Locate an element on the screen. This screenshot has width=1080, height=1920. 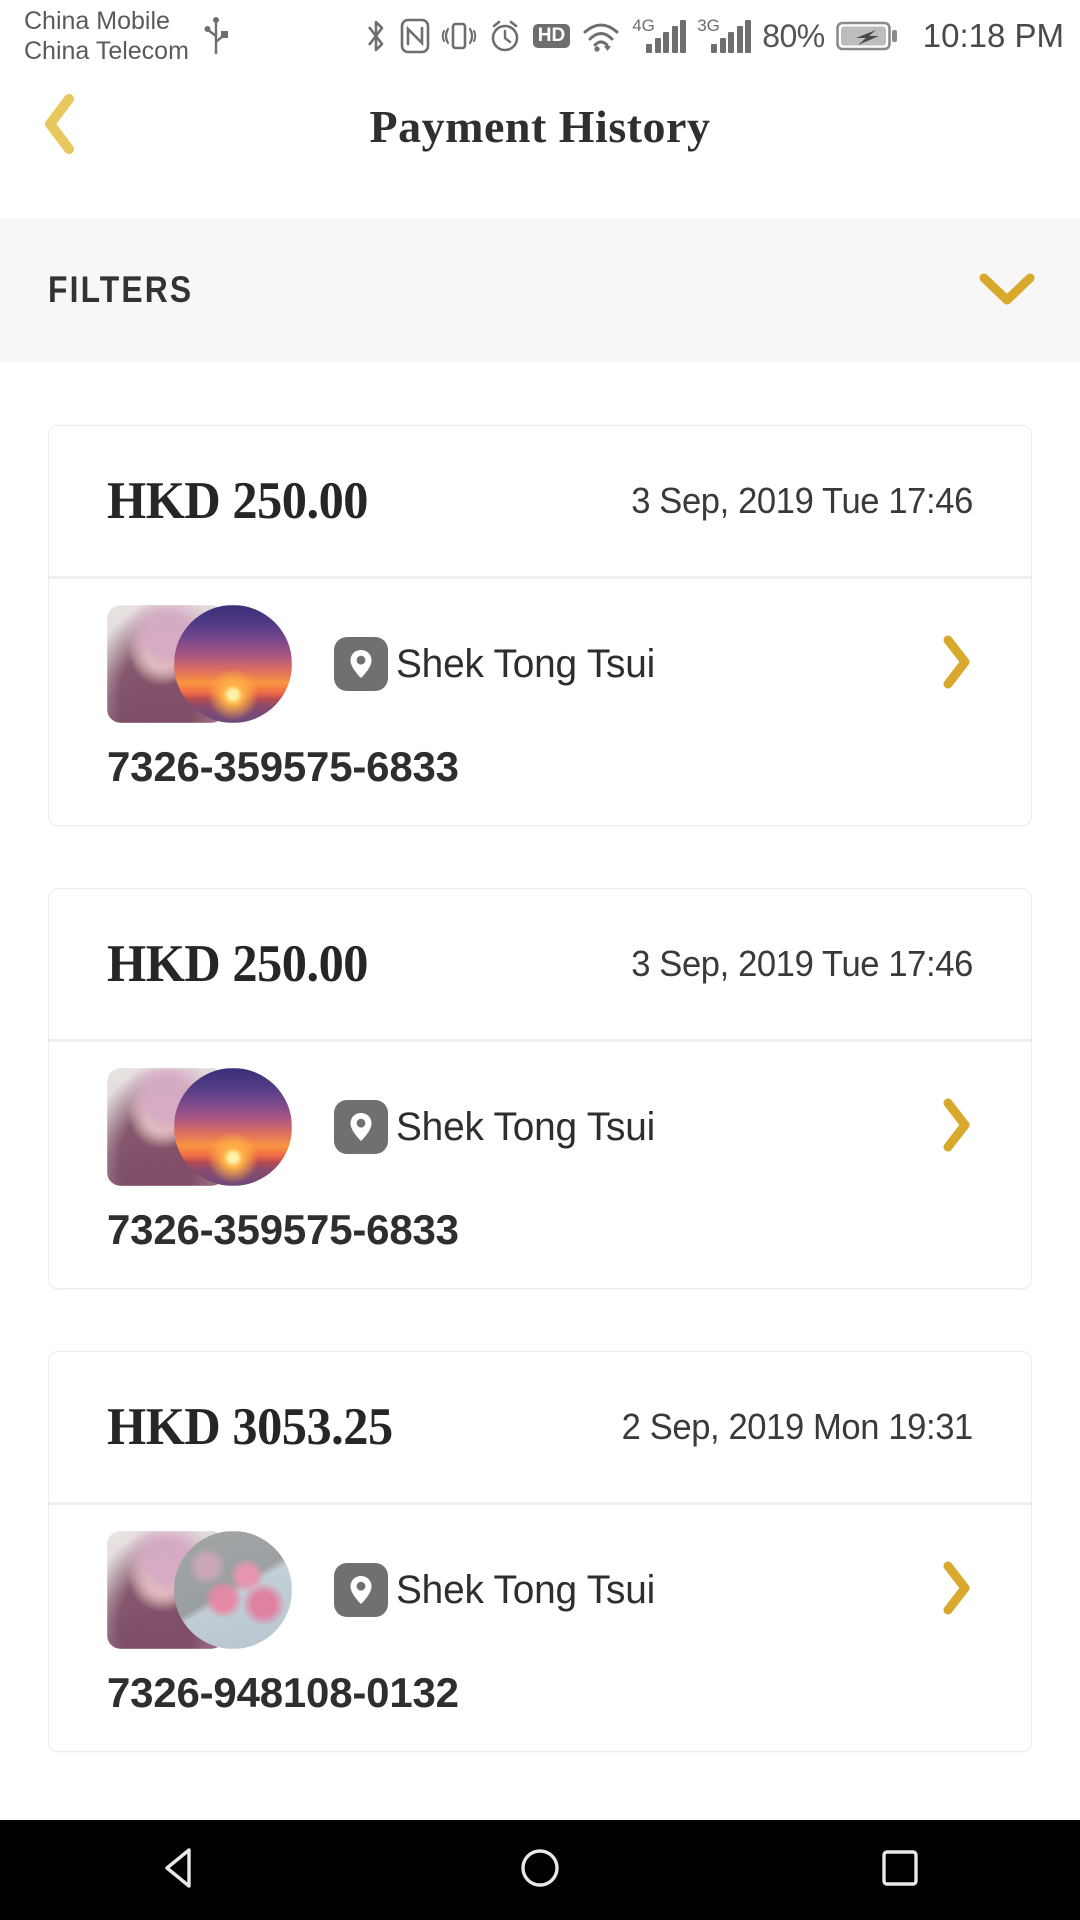
android-navigation-bar is located at coordinates (540, 1870).